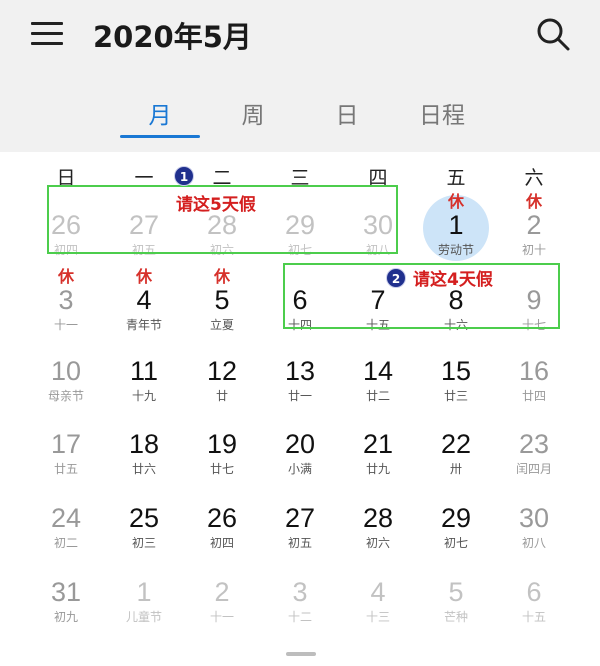  What do you see at coordinates (455, 469) in the screenshot?
I see `lunar-label: 卅` at bounding box center [455, 469].